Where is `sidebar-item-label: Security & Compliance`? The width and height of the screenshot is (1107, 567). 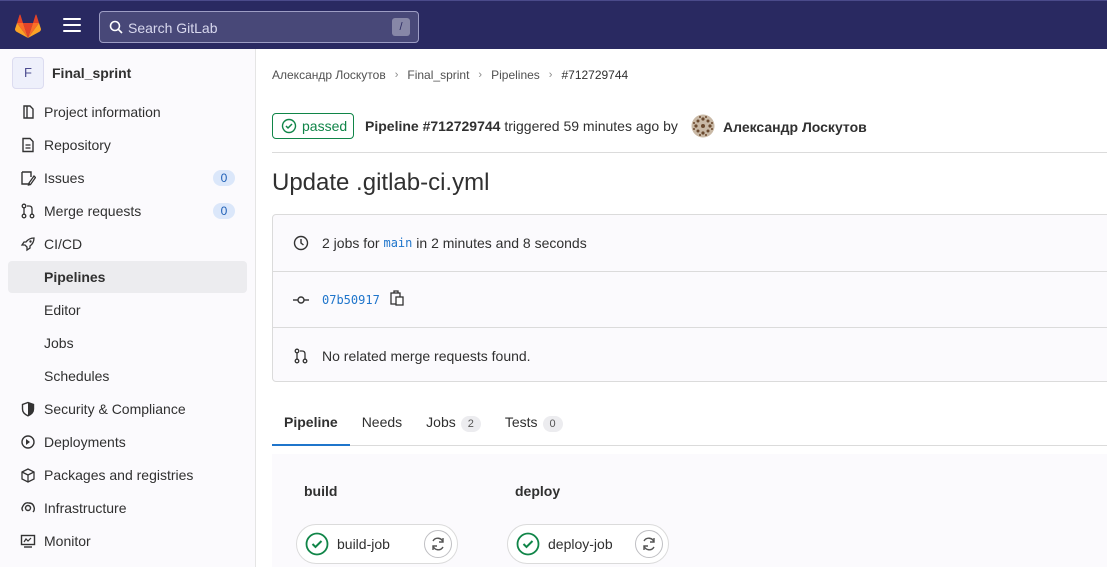
sidebar-item-label: Security & Compliance is located at coordinates (115, 409).